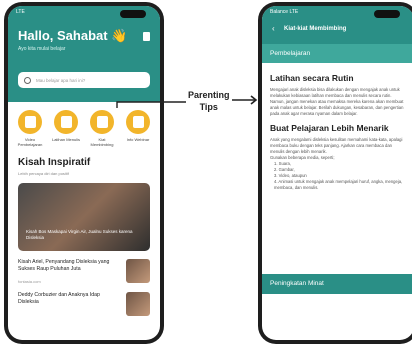 The height and width of the screenshot is (345, 412). What do you see at coordinates (315, 29) in the screenshot?
I see `page-title: Kiat-kiat Membimbing` at bounding box center [315, 29].